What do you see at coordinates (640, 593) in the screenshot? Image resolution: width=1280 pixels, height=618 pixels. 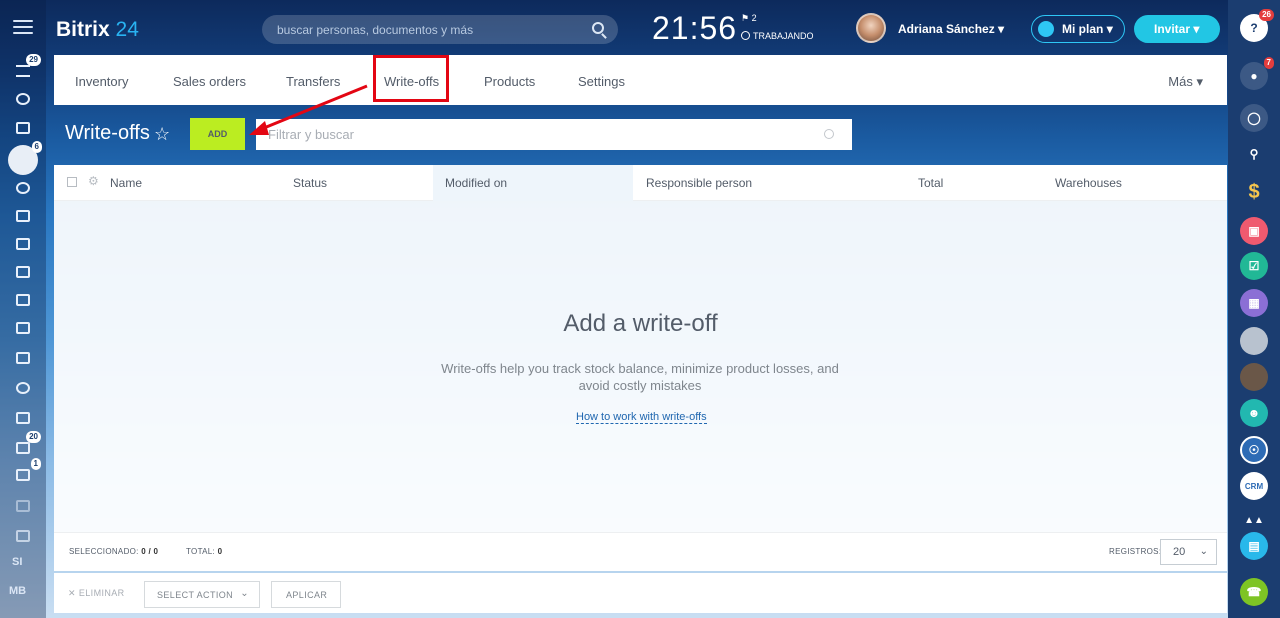 I see `action-panel: ✕ ELIMINAR SELECT ACTION ⌄ APLICAR` at bounding box center [640, 593].